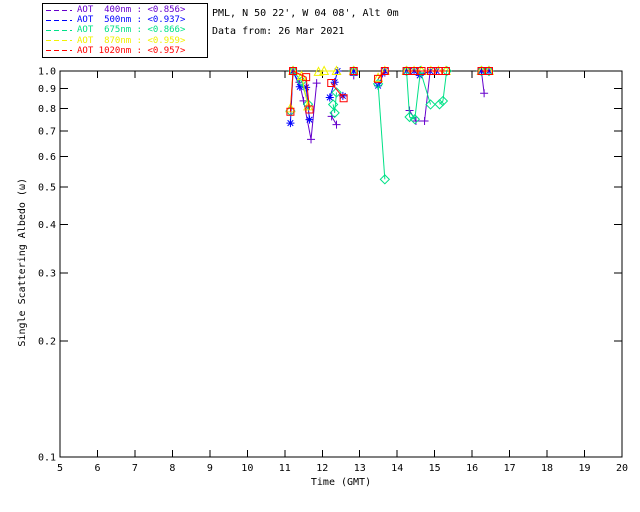 This screenshot has height=512, width=640. Describe the element at coordinates (60, 468) in the screenshot. I see `x-tick-label: 5` at that location.